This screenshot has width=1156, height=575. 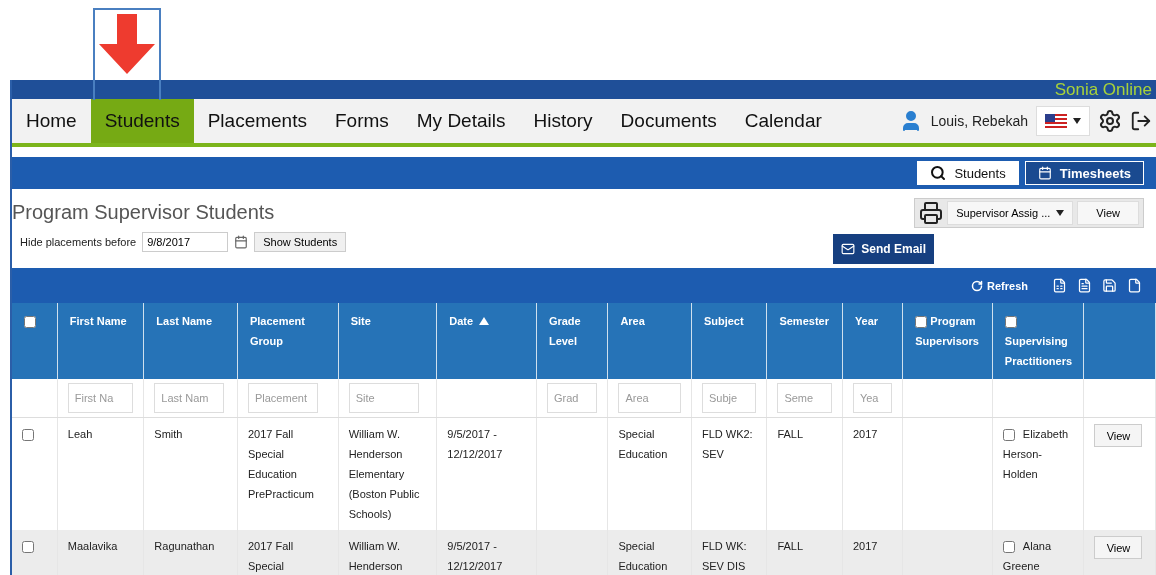 I want to click on column-header: Subject, so click(x=729, y=341).